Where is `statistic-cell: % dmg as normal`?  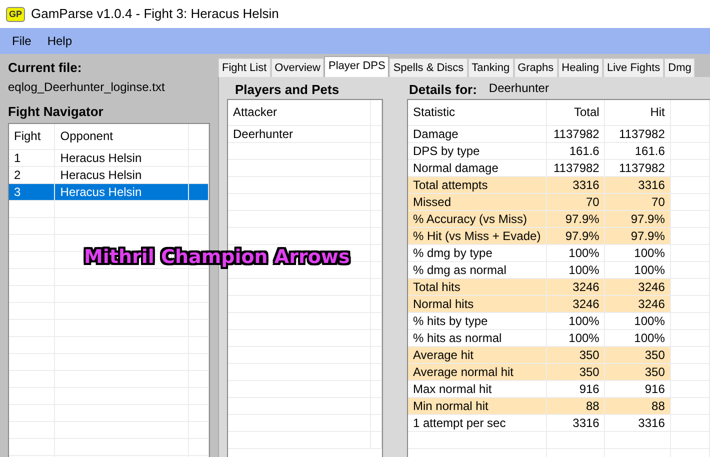 statistic-cell: % dmg as normal is located at coordinates (477, 269).